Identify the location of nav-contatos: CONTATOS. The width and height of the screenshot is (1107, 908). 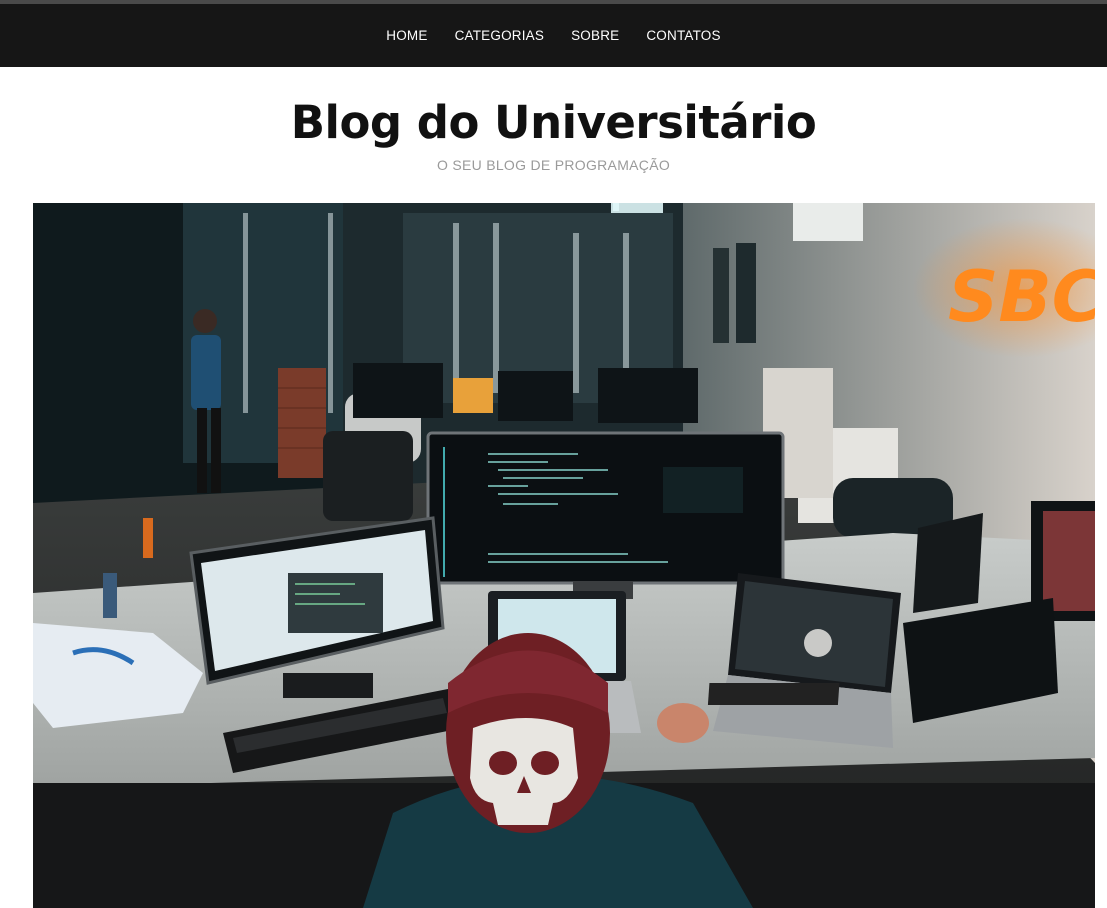
(683, 35).